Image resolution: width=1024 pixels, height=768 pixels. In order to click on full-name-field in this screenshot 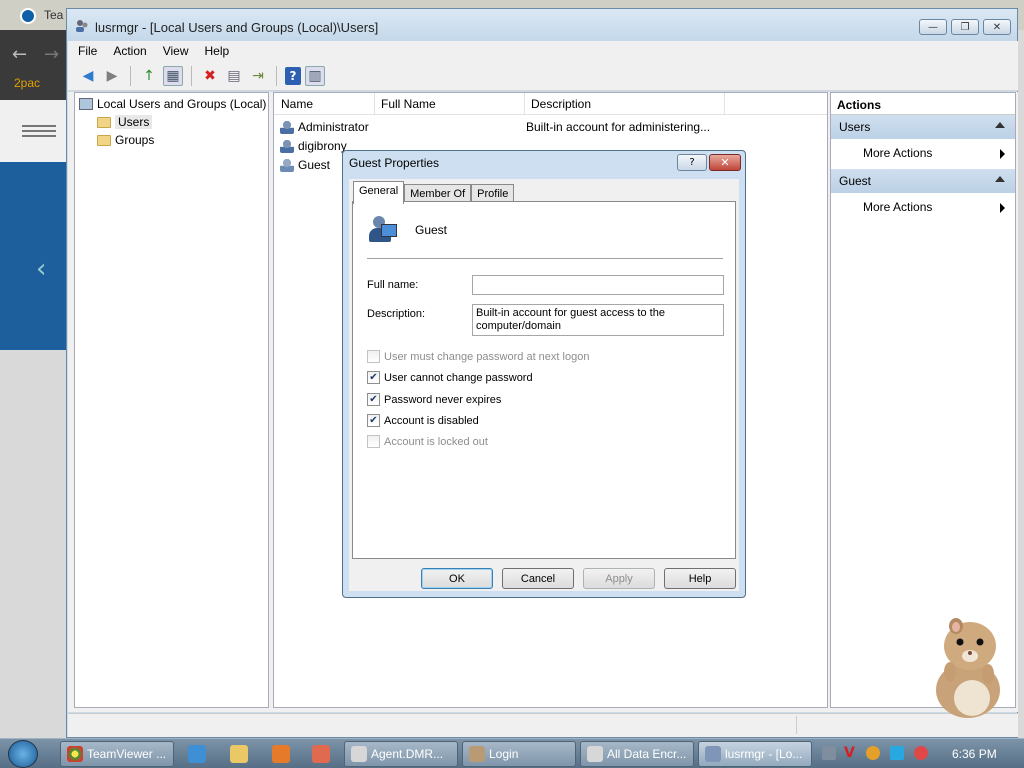, I will do `click(598, 285)`.